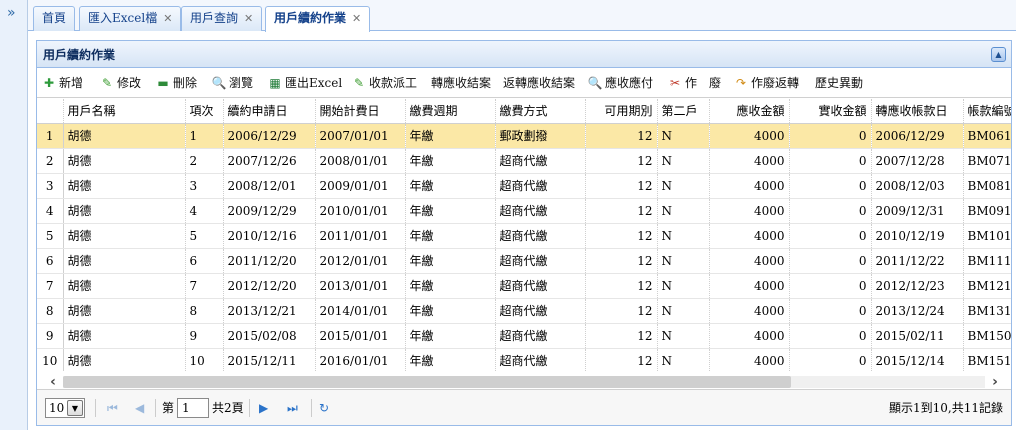 This screenshot has width=1016, height=430. I want to click on toolbar-button: ▦ 匯出Excel, so click(304, 83).